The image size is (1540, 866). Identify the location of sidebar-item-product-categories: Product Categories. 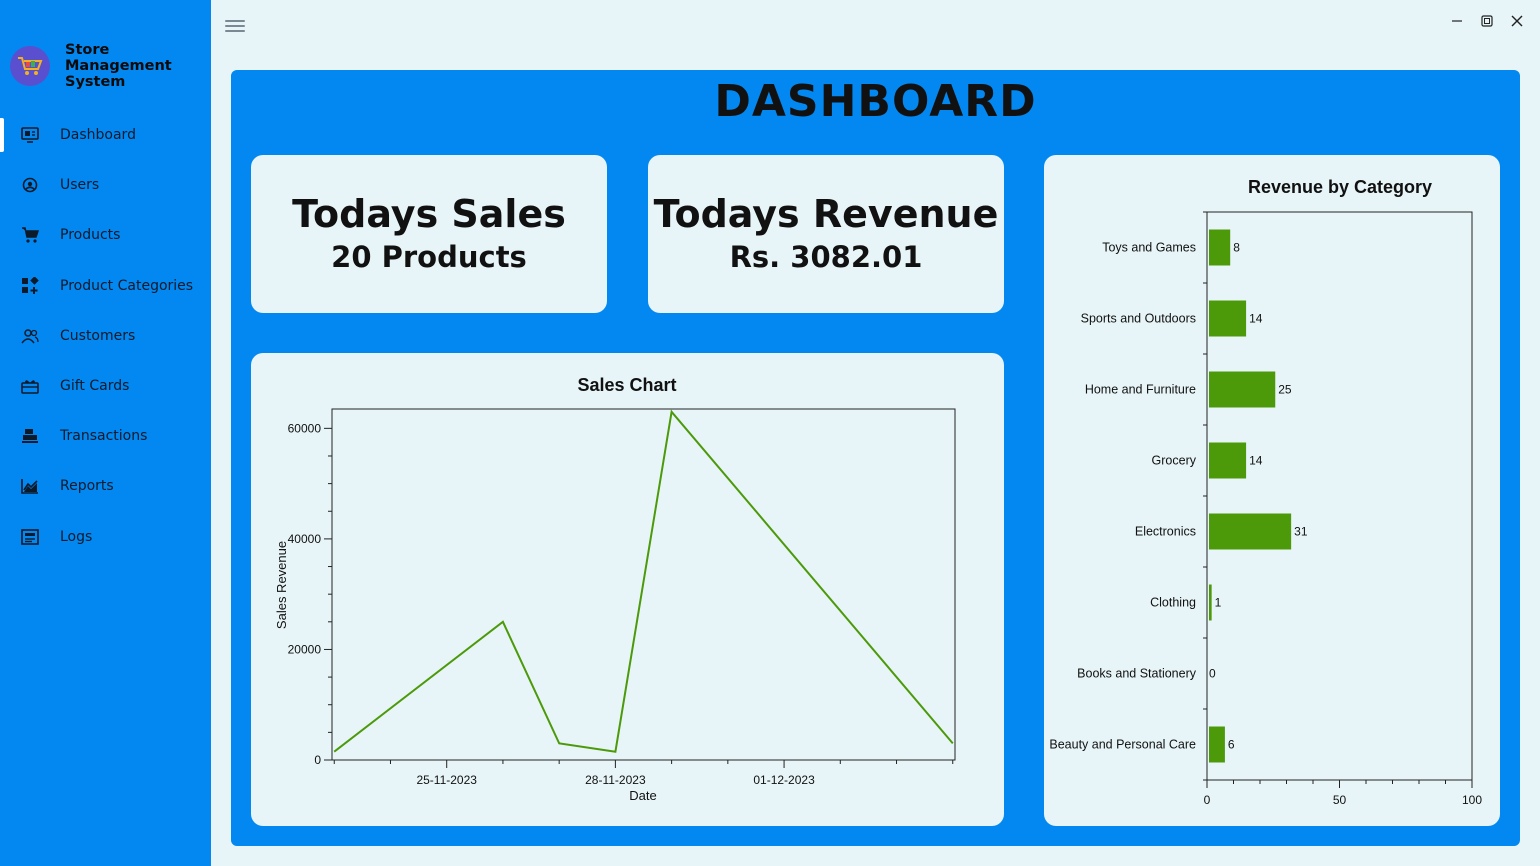
(105, 286).